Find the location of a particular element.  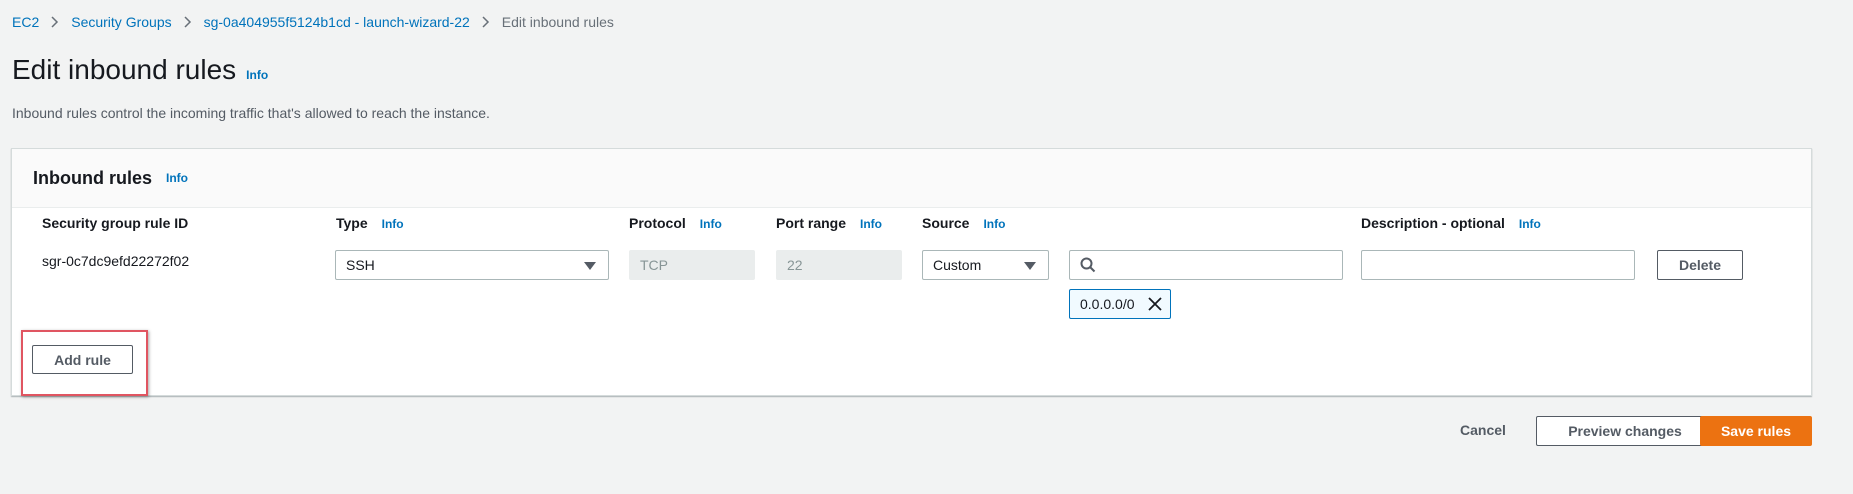

column-header-rule-id: Security group rule ID is located at coordinates (115, 223).